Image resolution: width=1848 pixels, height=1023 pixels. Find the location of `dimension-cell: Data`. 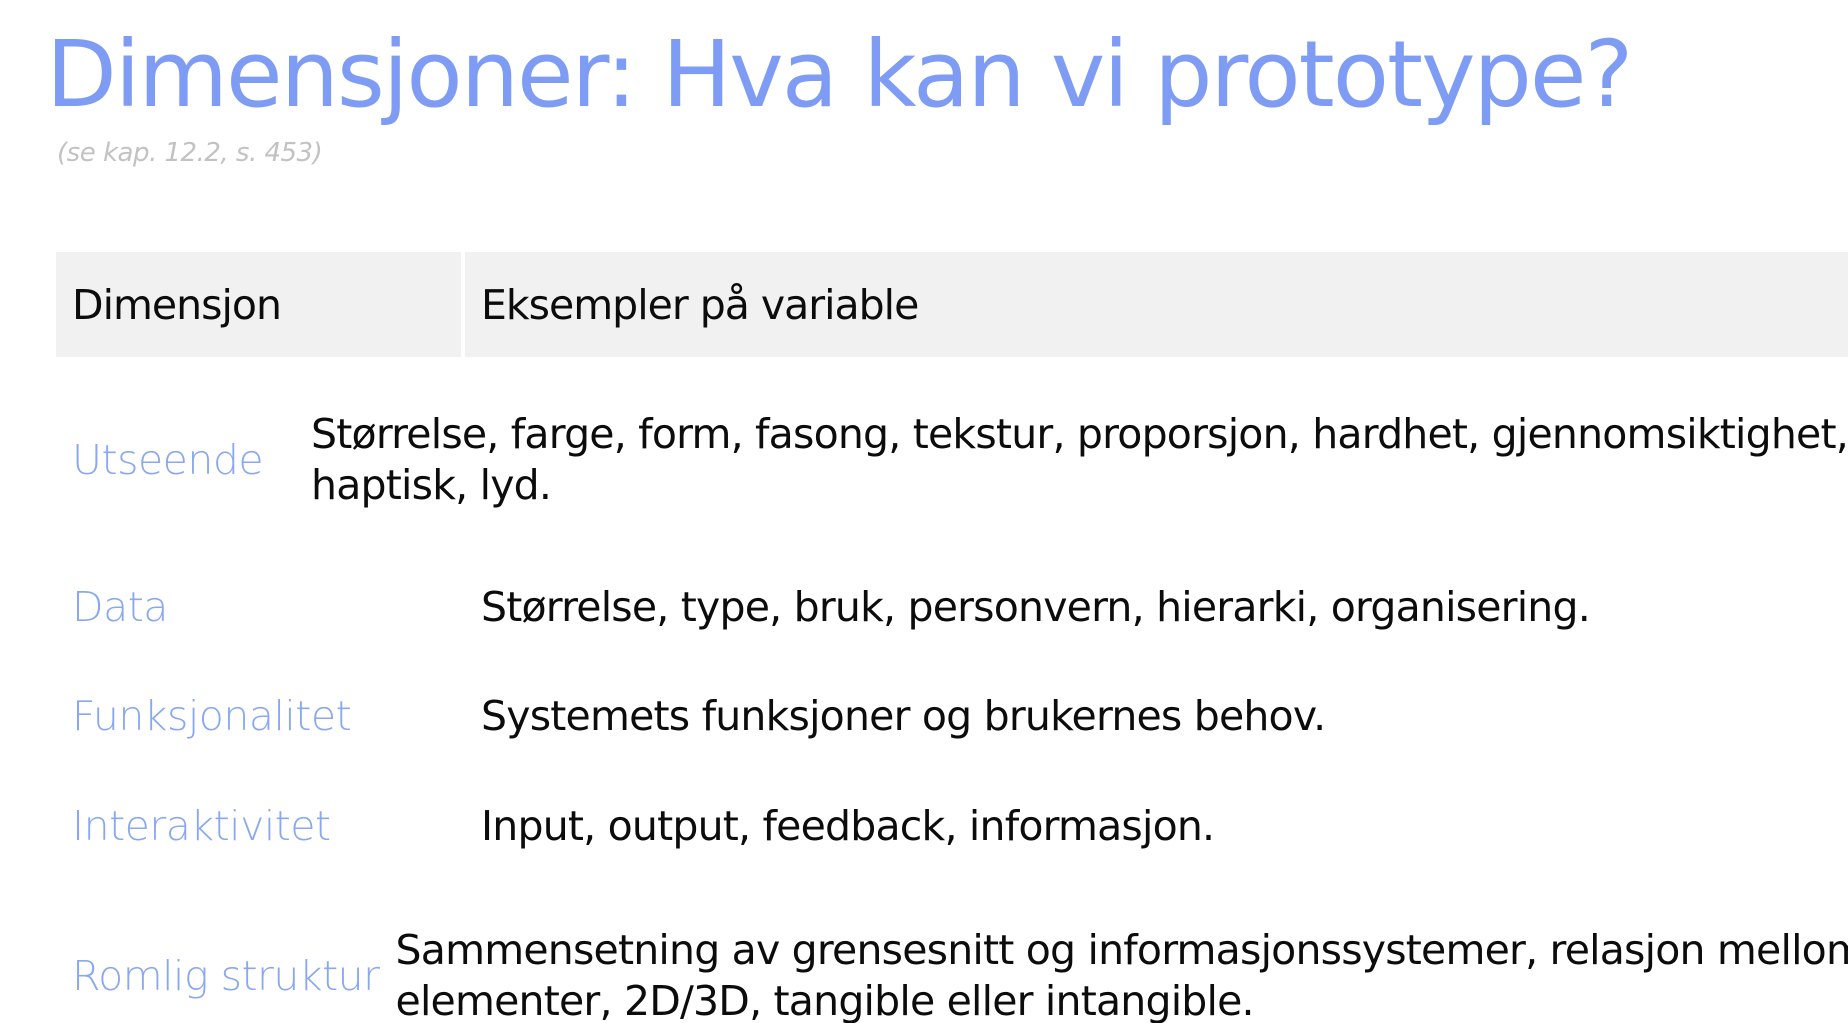

dimension-cell: Data is located at coordinates (120, 607).